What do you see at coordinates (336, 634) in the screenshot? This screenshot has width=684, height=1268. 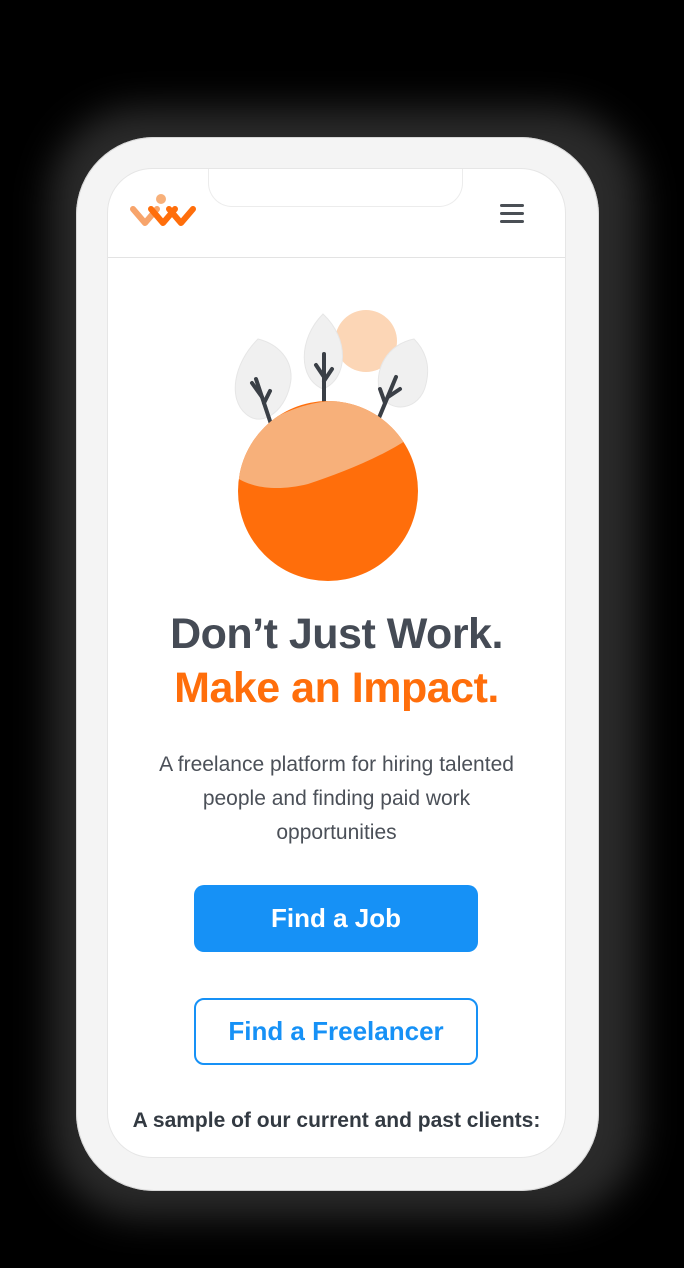 I see `headline-line-1: Don’t Just Work.` at bounding box center [336, 634].